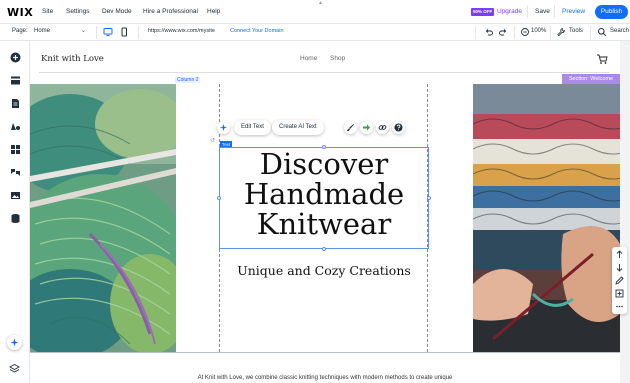 This screenshot has width=630, height=383. Describe the element at coordinates (15, 103) in the screenshot. I see `pages-icon` at that location.